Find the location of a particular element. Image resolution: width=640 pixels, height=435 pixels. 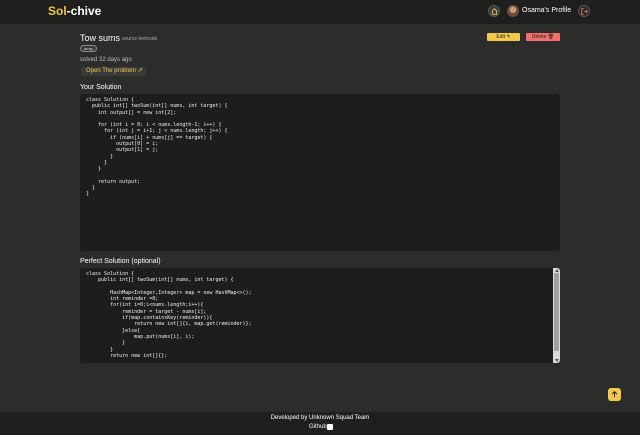

problem-title: Tow sums is located at coordinates (100, 38).